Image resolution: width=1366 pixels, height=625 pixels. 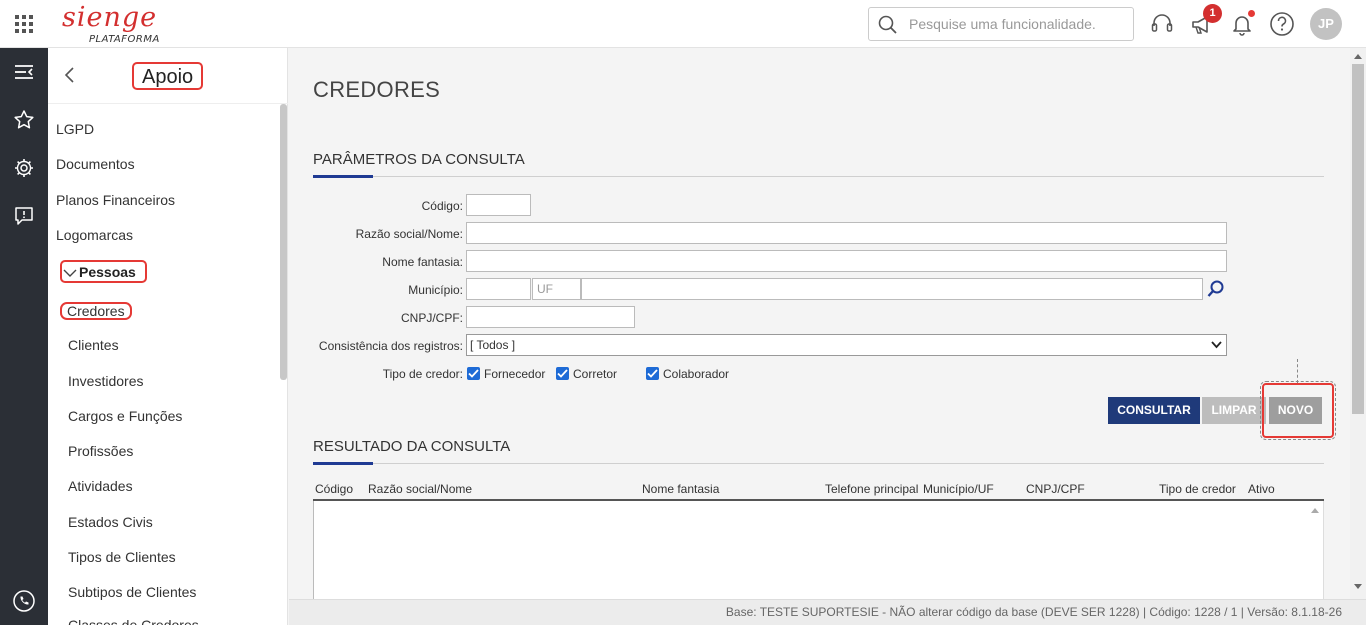 I want to click on params-section-title: PARÂMETROS DA CONSULTA, so click(x=419, y=159).